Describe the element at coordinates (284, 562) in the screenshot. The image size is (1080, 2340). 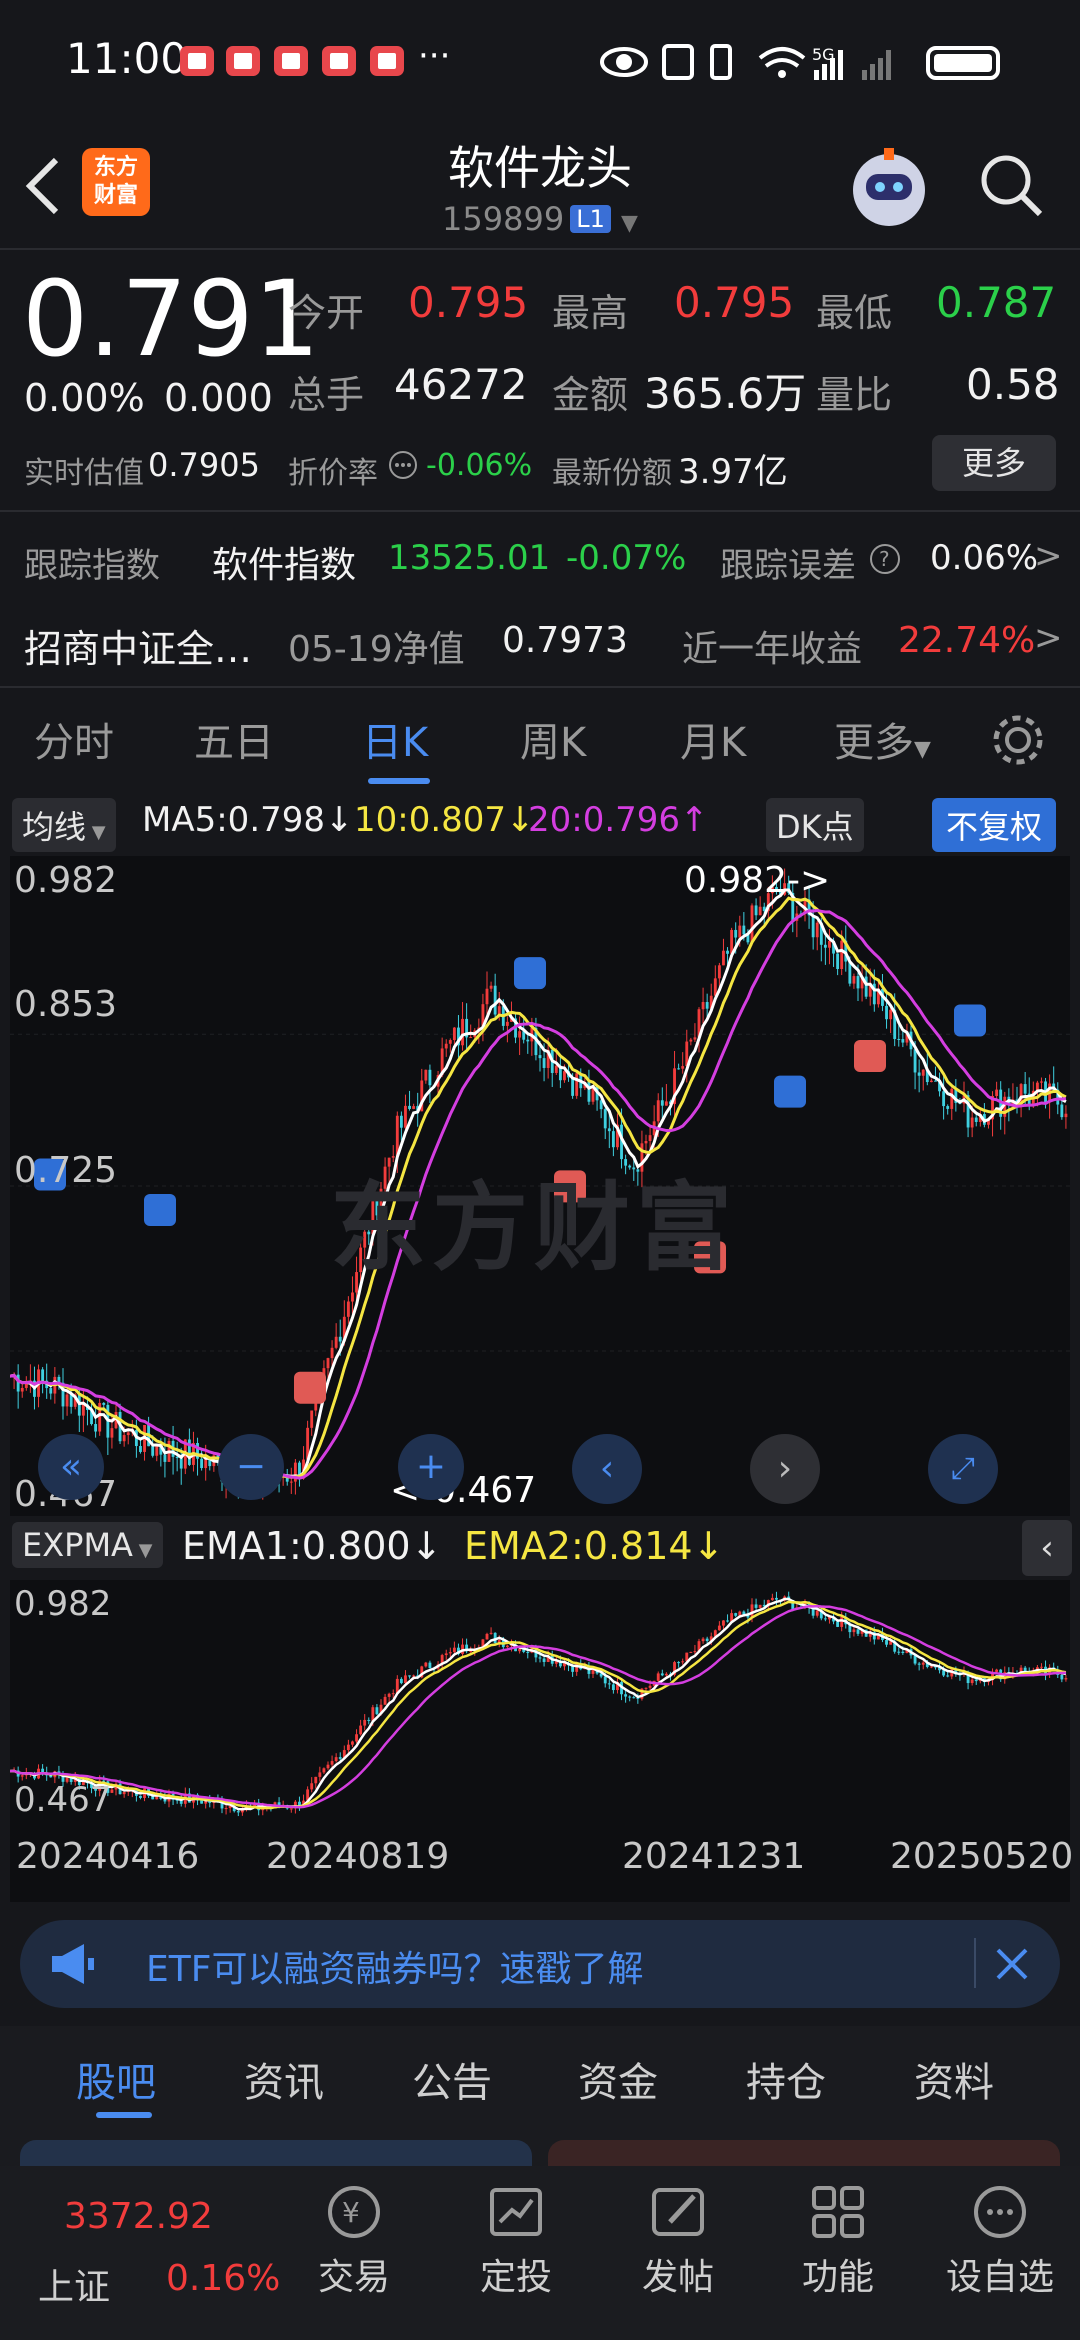
I see `tracking-index-name: 软件指数` at that location.